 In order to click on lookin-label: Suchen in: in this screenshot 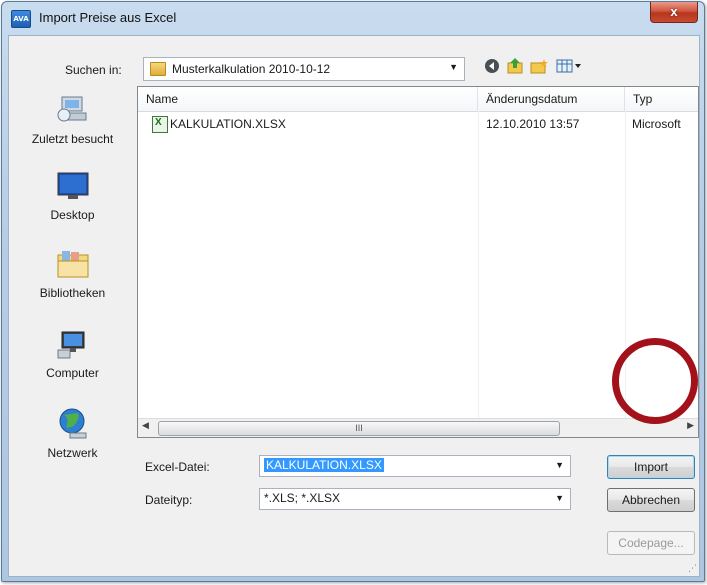, I will do `click(93, 70)`.